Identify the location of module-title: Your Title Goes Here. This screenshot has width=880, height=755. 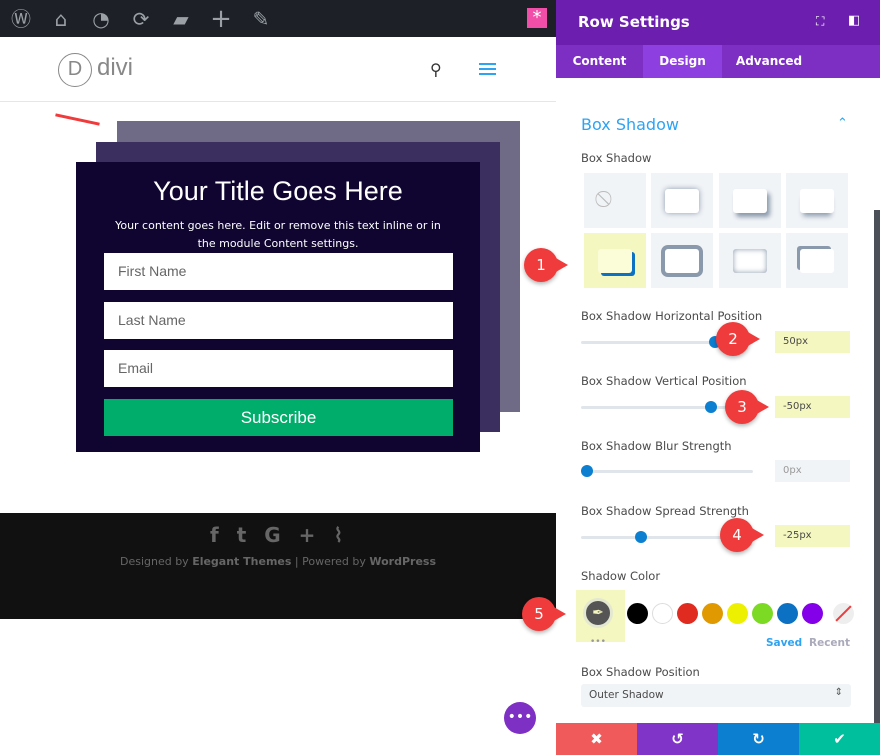
(278, 191).